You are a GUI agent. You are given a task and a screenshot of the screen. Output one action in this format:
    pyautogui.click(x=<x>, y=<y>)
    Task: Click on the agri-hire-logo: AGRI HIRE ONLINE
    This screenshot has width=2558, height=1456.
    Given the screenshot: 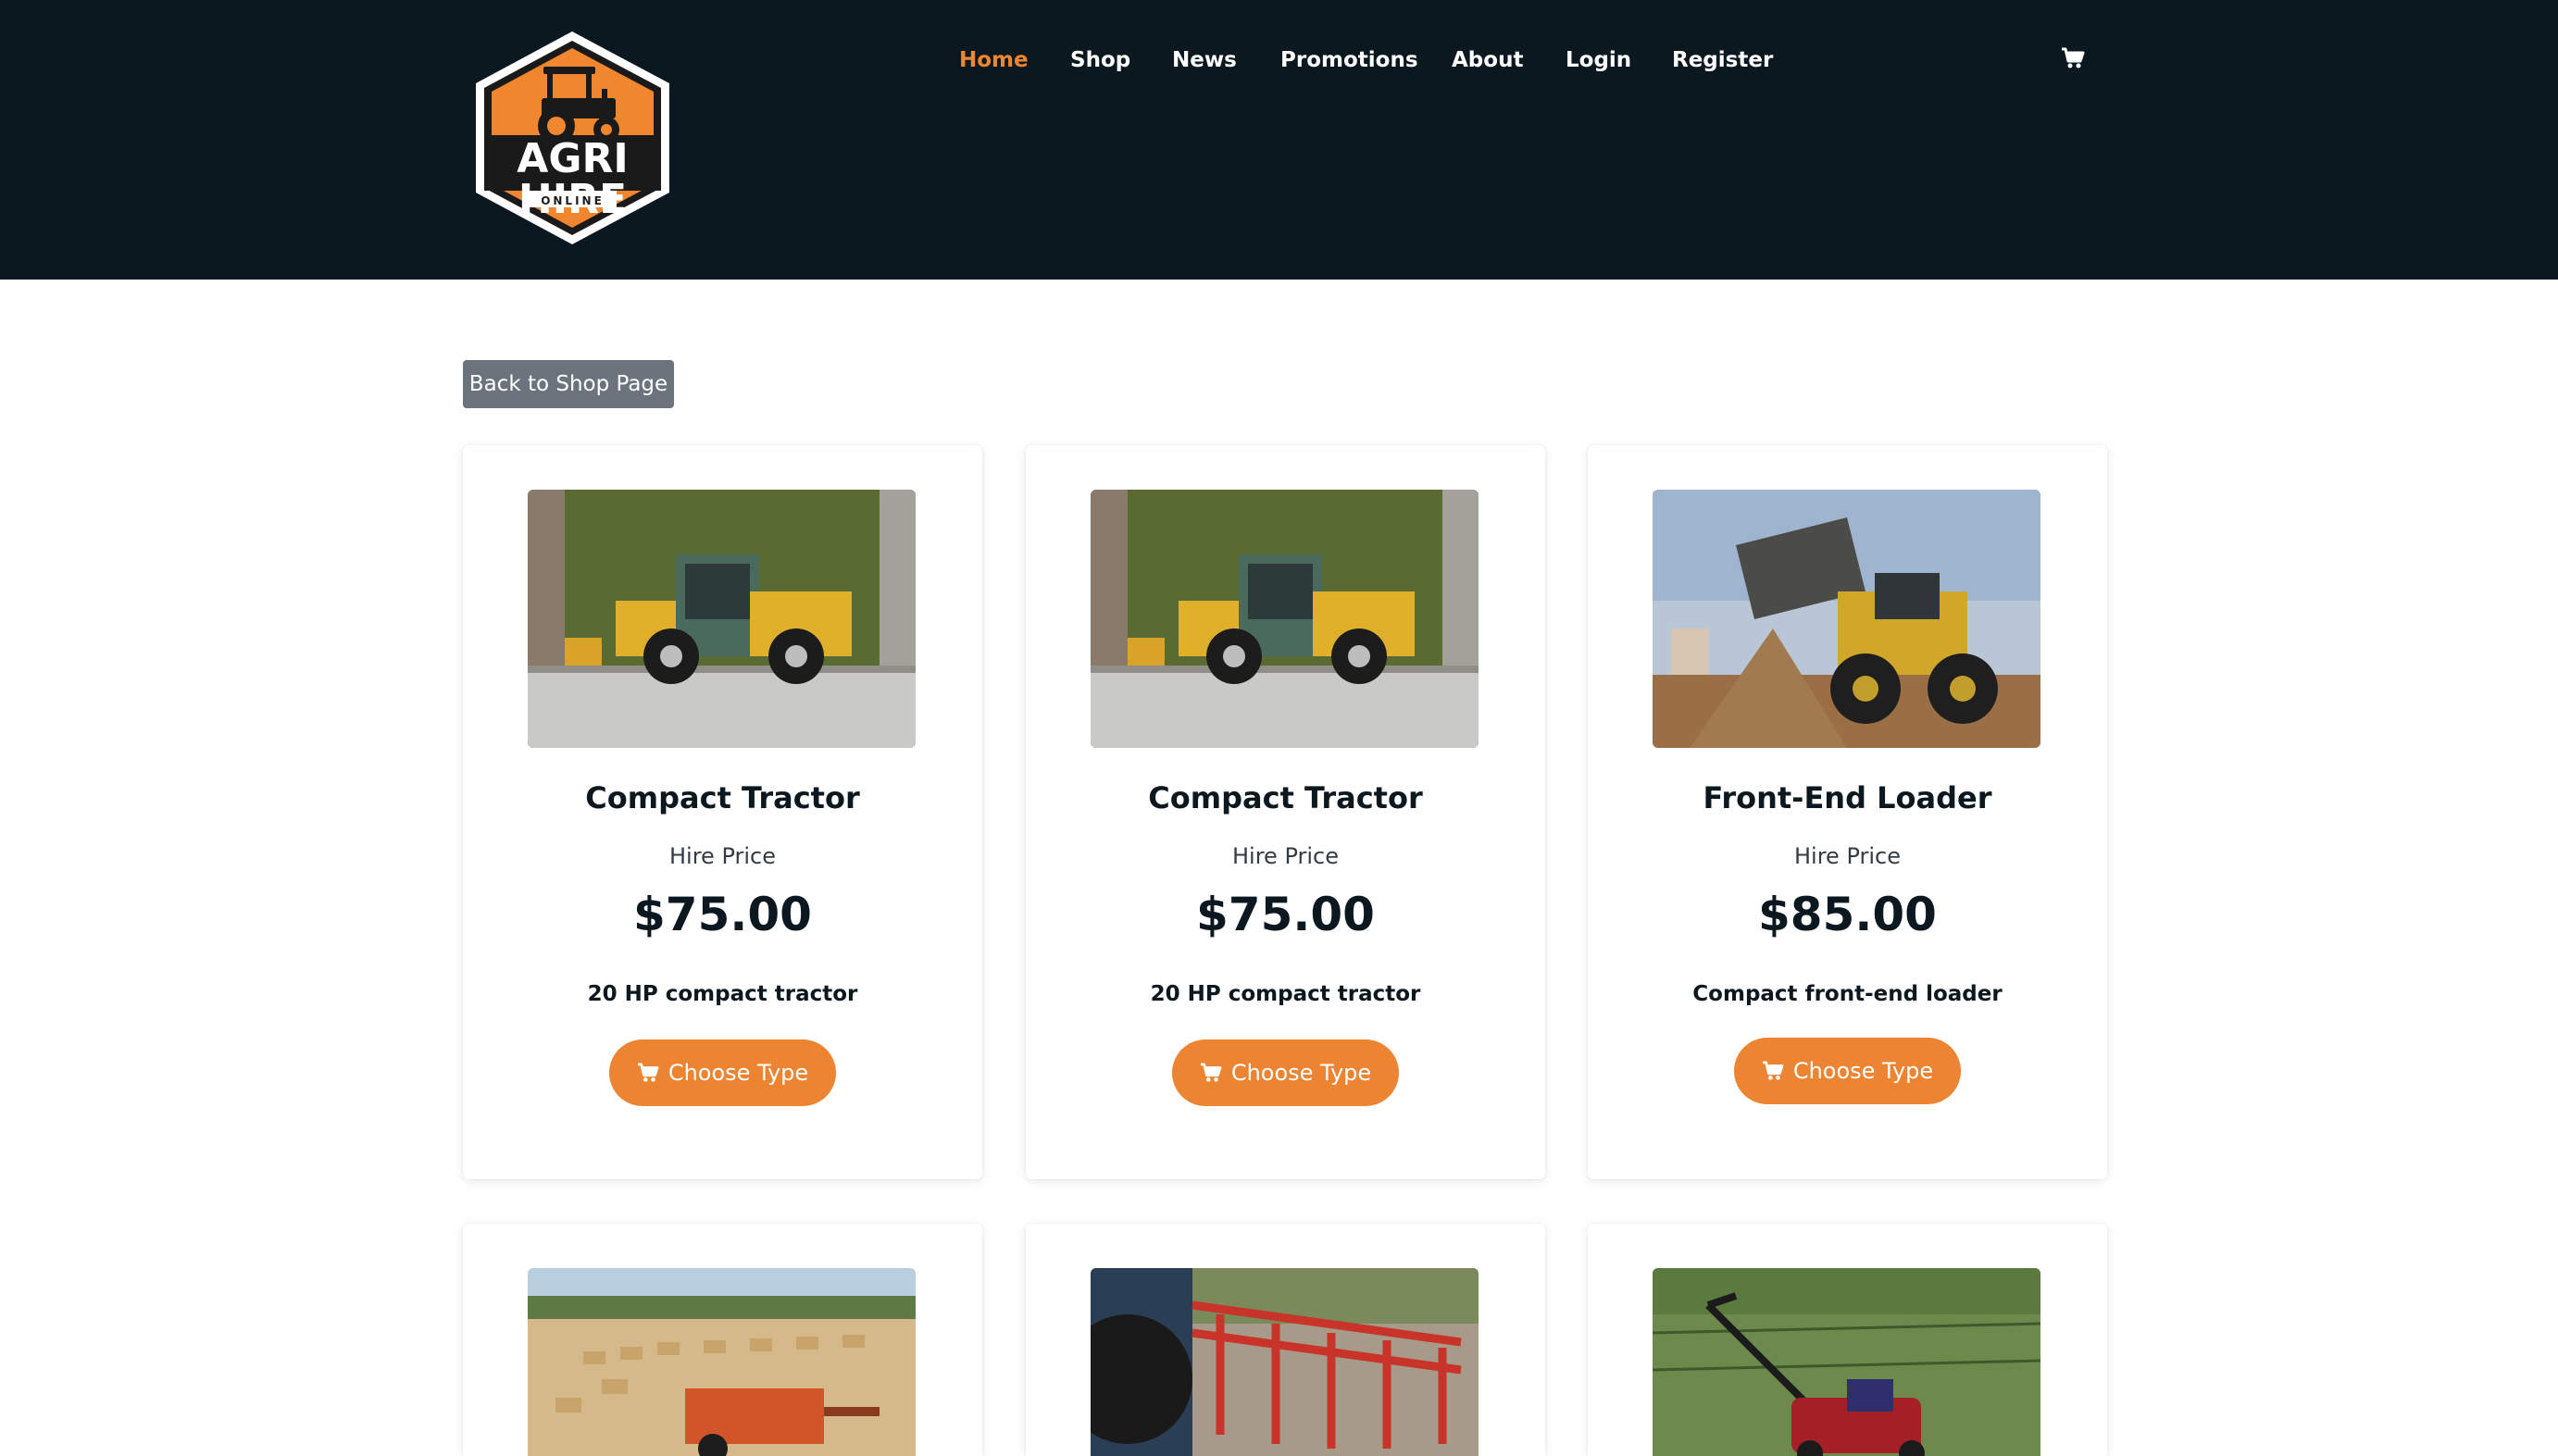 What is the action you would take?
    pyautogui.click(x=573, y=138)
    